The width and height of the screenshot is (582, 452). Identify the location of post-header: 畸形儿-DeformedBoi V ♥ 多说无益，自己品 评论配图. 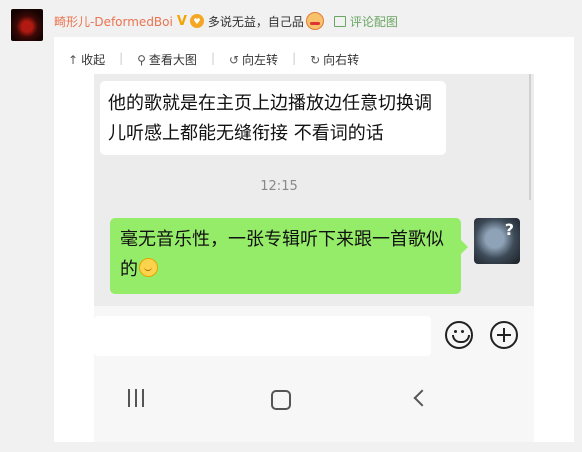
(226, 21).